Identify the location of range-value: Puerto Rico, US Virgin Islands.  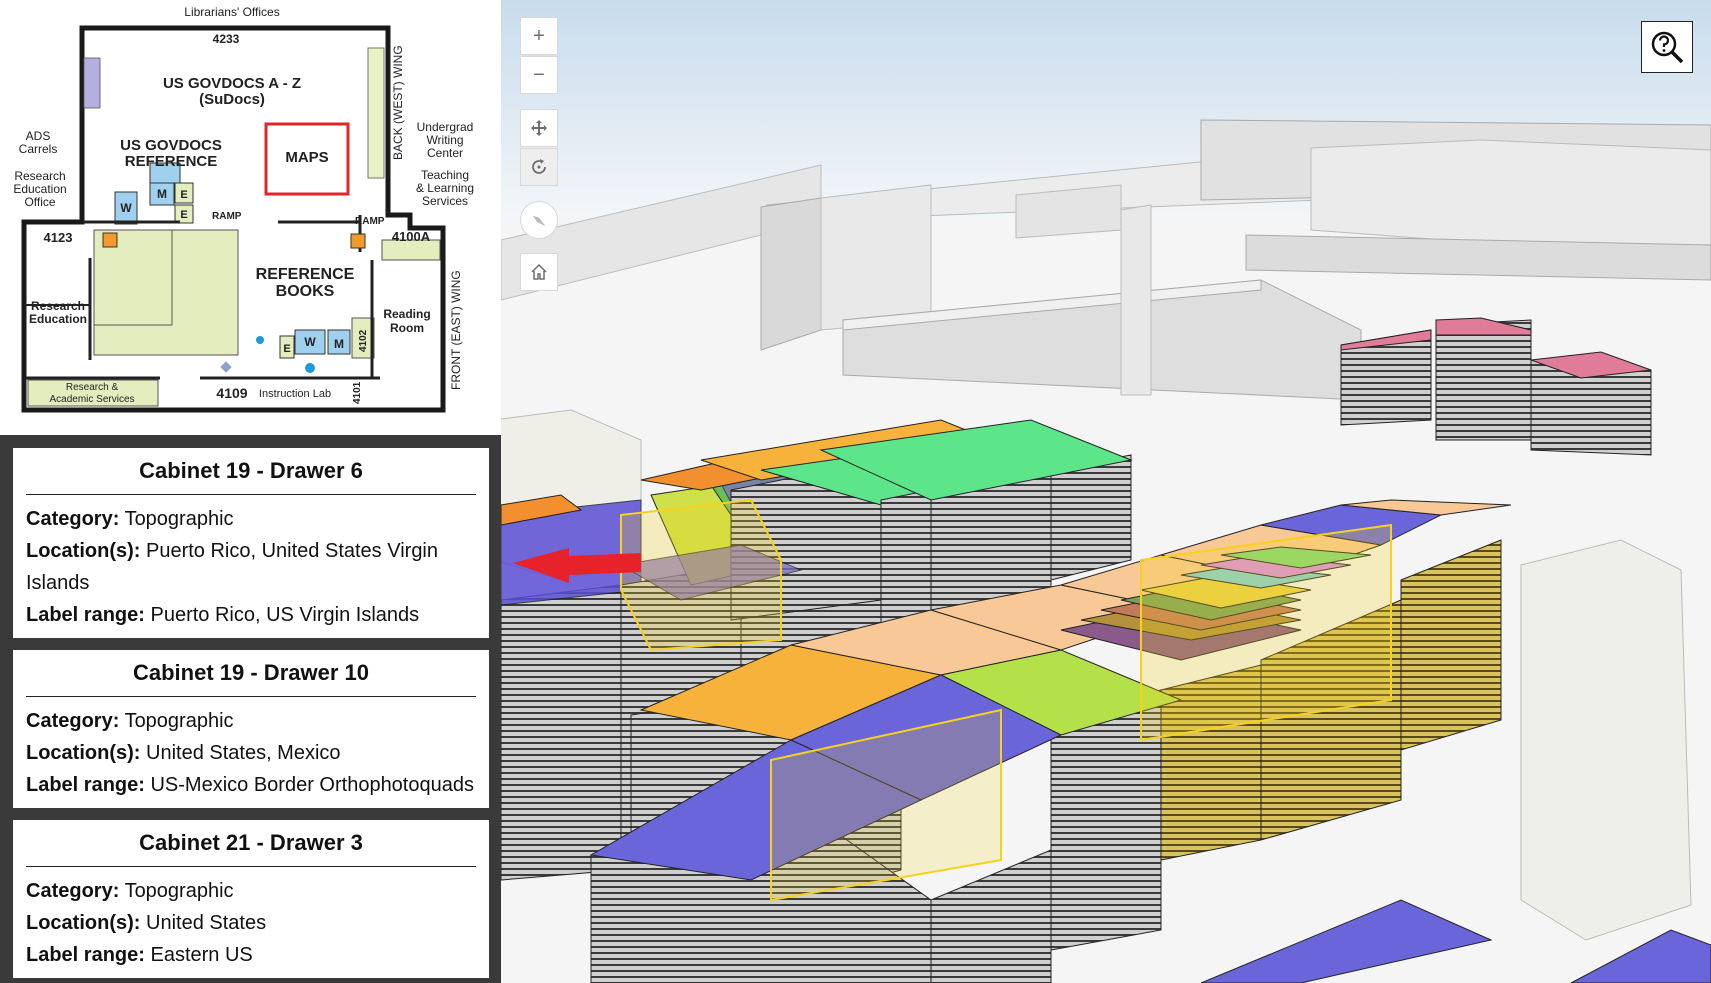
(285, 615).